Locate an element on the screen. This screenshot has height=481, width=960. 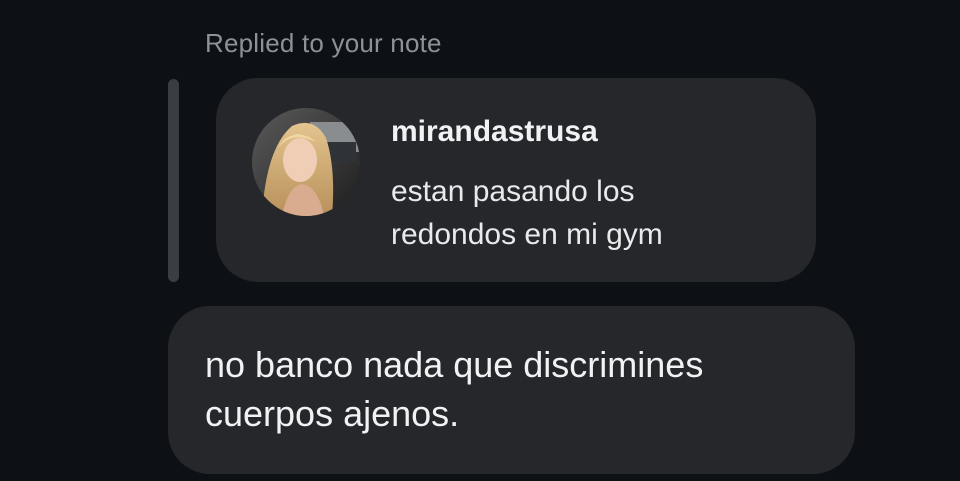
note-author-avatar is located at coordinates (306, 162).